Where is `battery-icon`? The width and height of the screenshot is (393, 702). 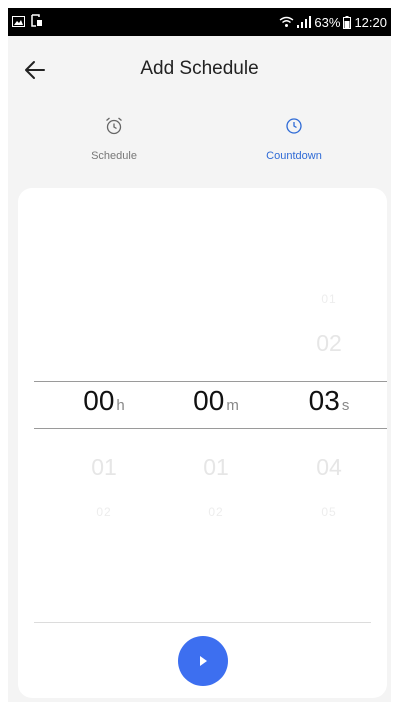 battery-icon is located at coordinates (347, 22).